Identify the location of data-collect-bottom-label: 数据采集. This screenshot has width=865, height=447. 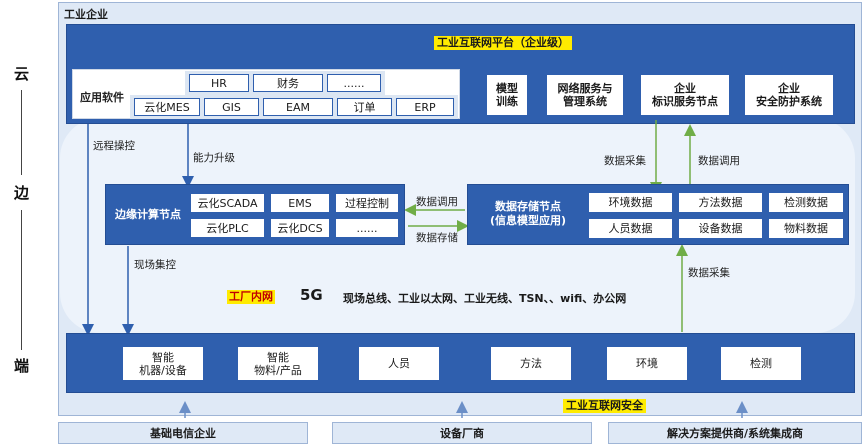
(709, 273).